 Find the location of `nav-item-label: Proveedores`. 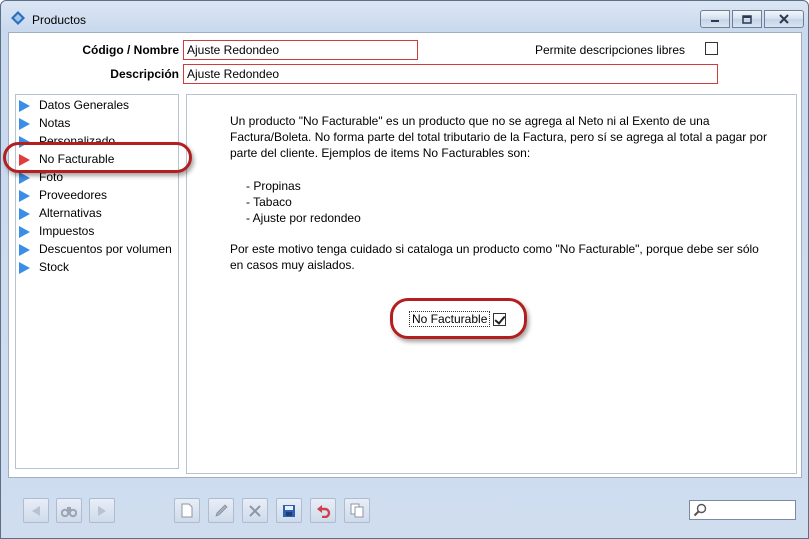

nav-item-label: Proveedores is located at coordinates (73, 195).